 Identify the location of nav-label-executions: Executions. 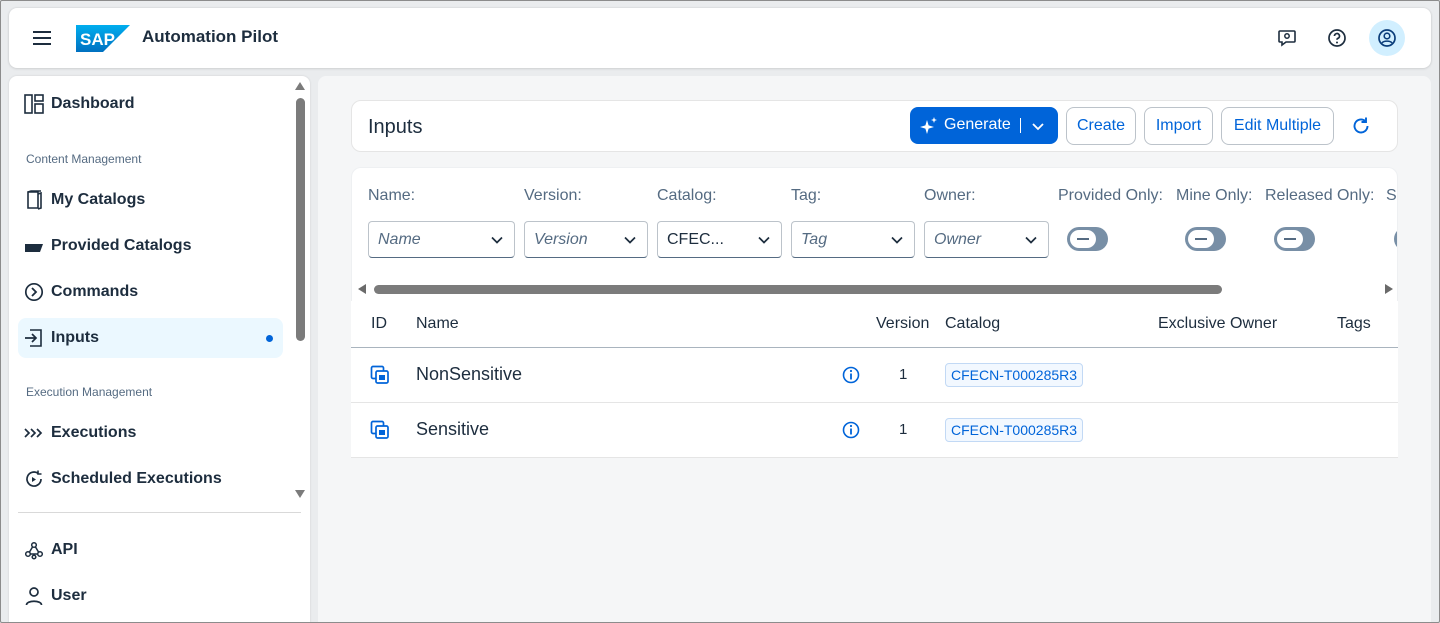
(94, 432).